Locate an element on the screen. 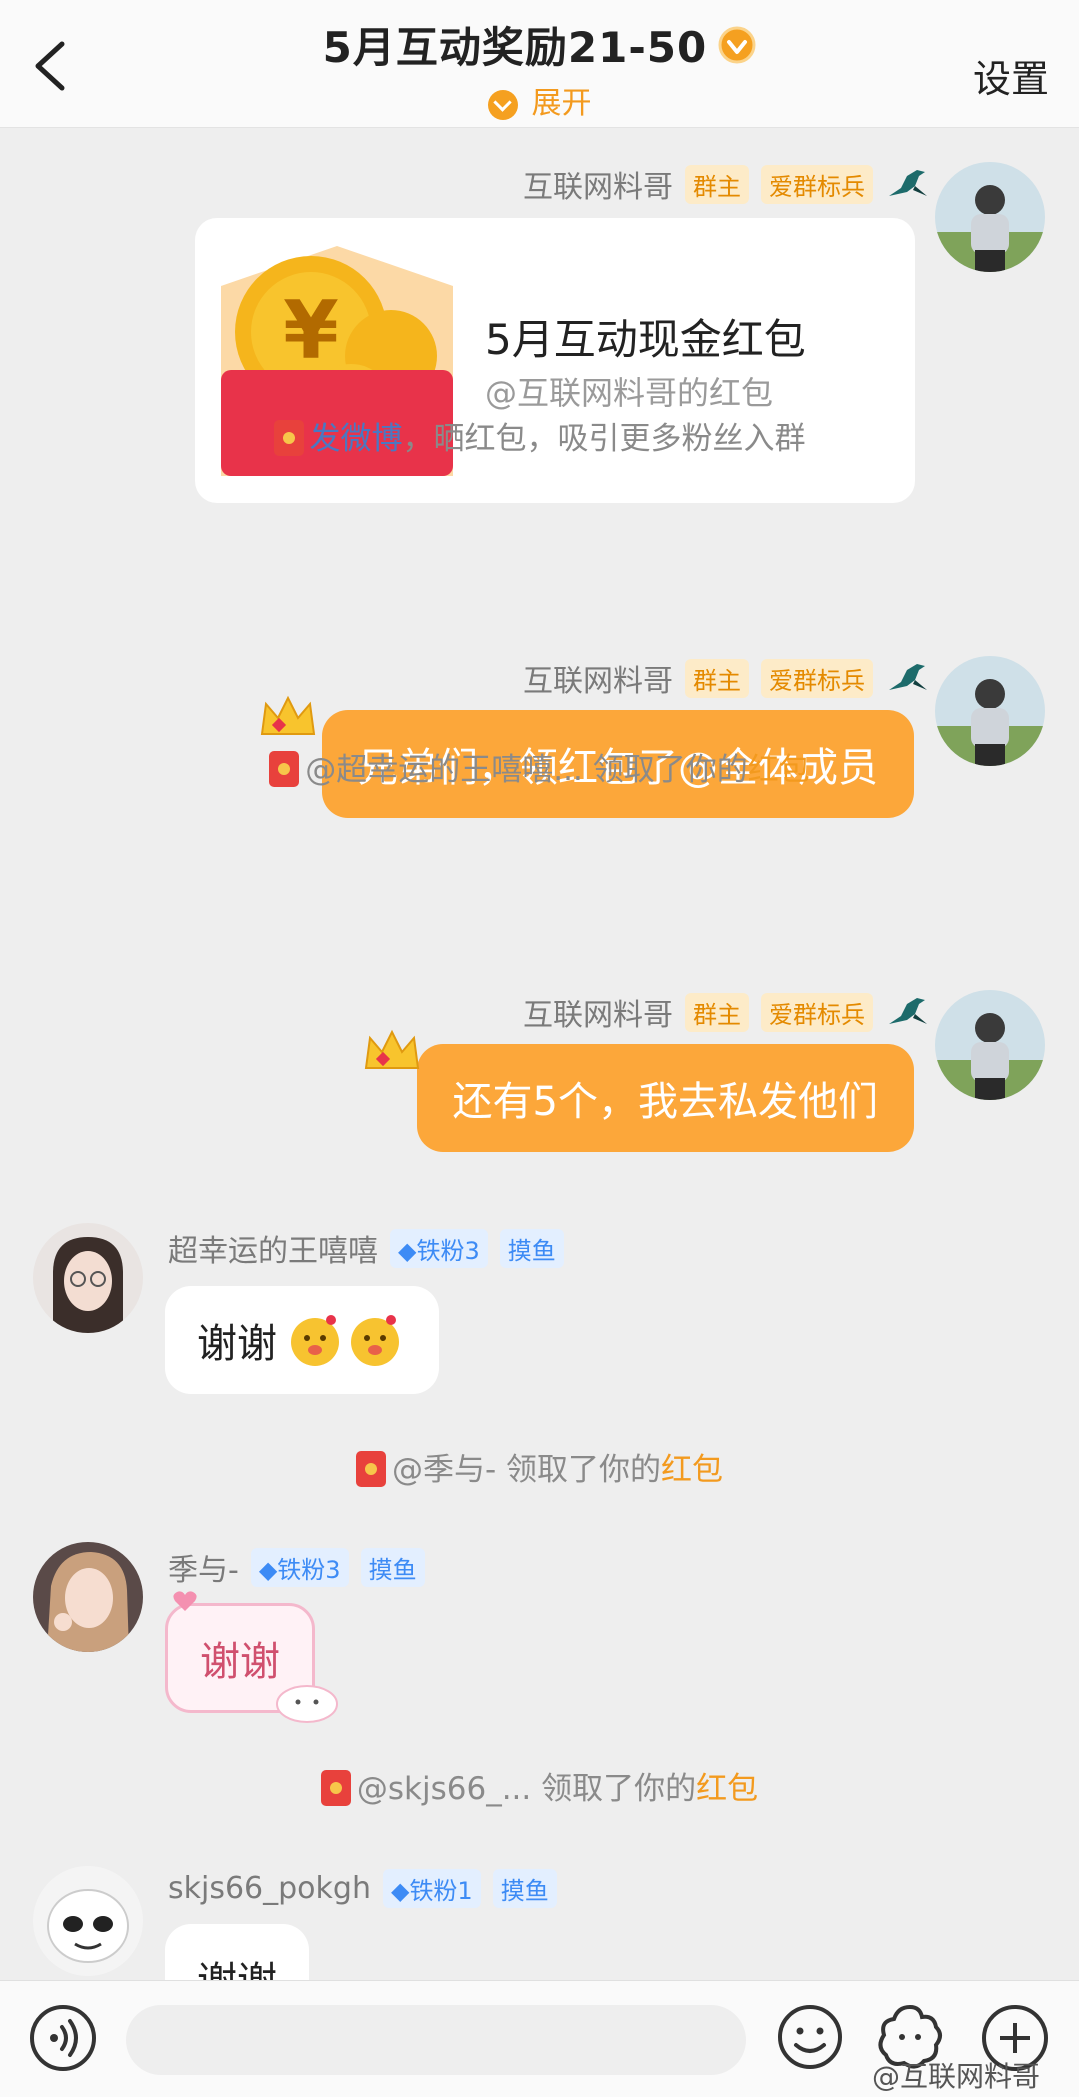  redpacket-card: ¥ 5月互动现金红包 @互联网料哥的红包 is located at coordinates (555, 360).